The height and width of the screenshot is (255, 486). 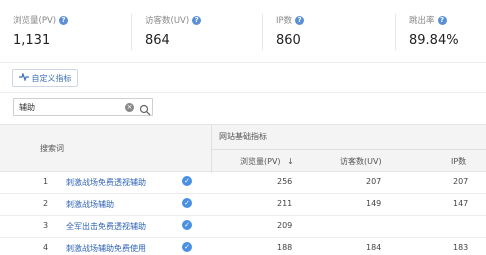 What do you see at coordinates (243, 205) in the screenshot?
I see `table-row: 2 刺激战场辅助 ✓ 211 149 147` at bounding box center [243, 205].